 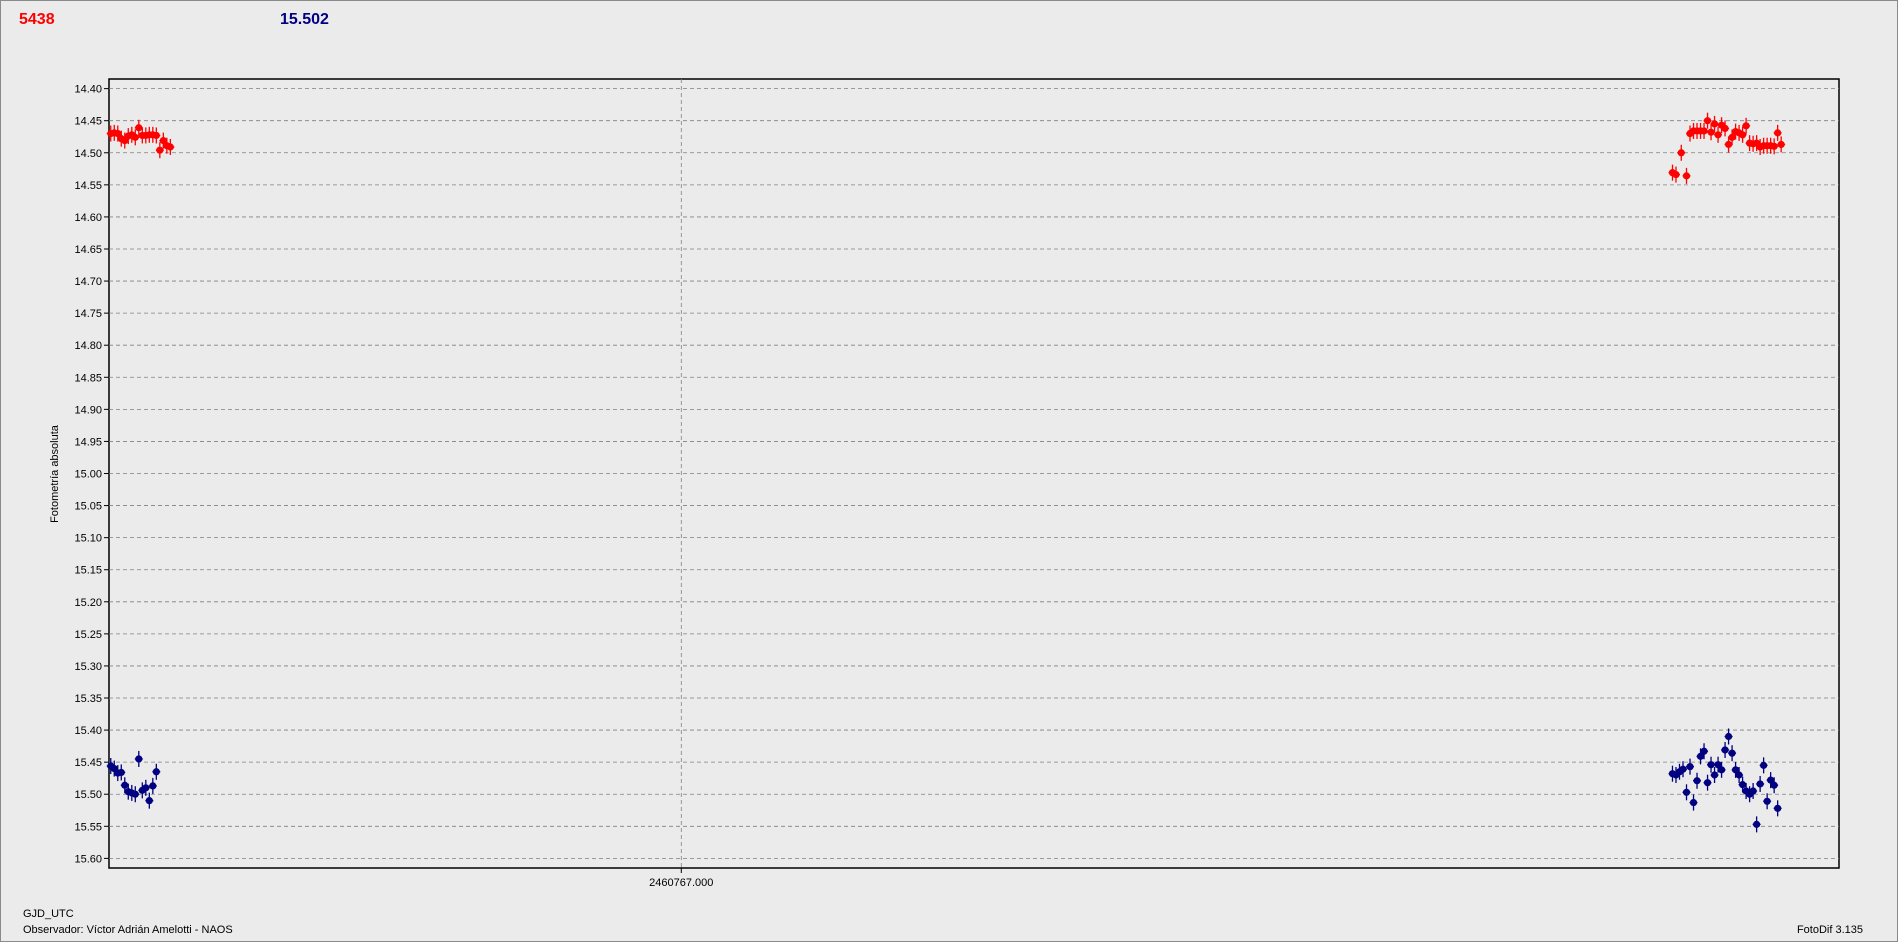 What do you see at coordinates (88, 763) in the screenshot?
I see `y-tick-label: 15.45` at bounding box center [88, 763].